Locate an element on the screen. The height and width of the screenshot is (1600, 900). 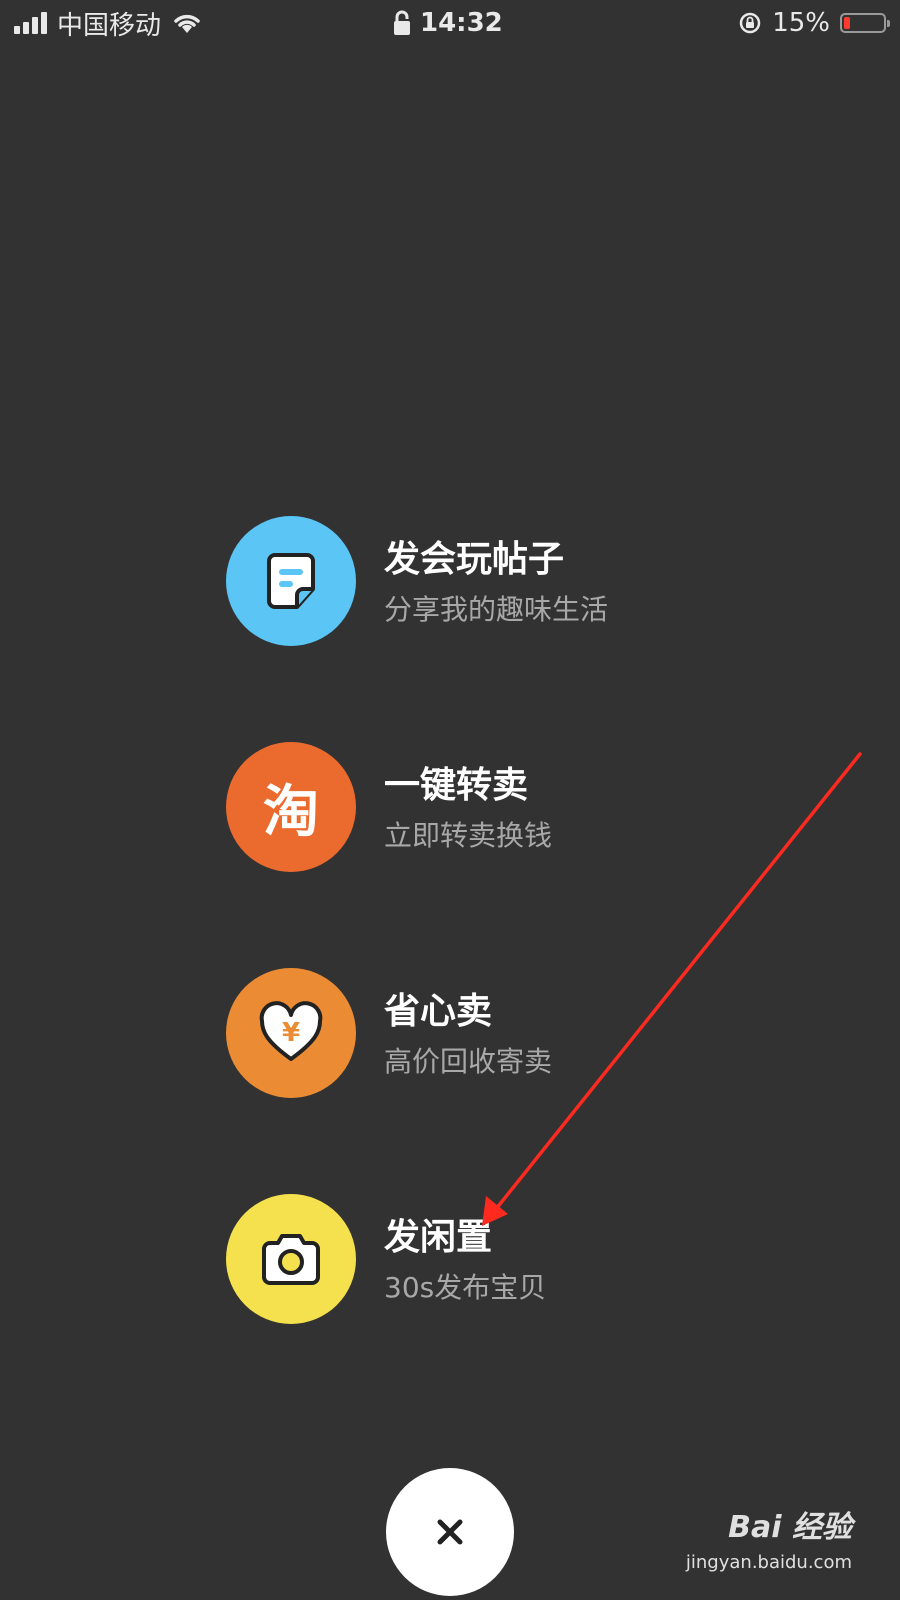
red-arrow-icon is located at coordinates (672, 989).